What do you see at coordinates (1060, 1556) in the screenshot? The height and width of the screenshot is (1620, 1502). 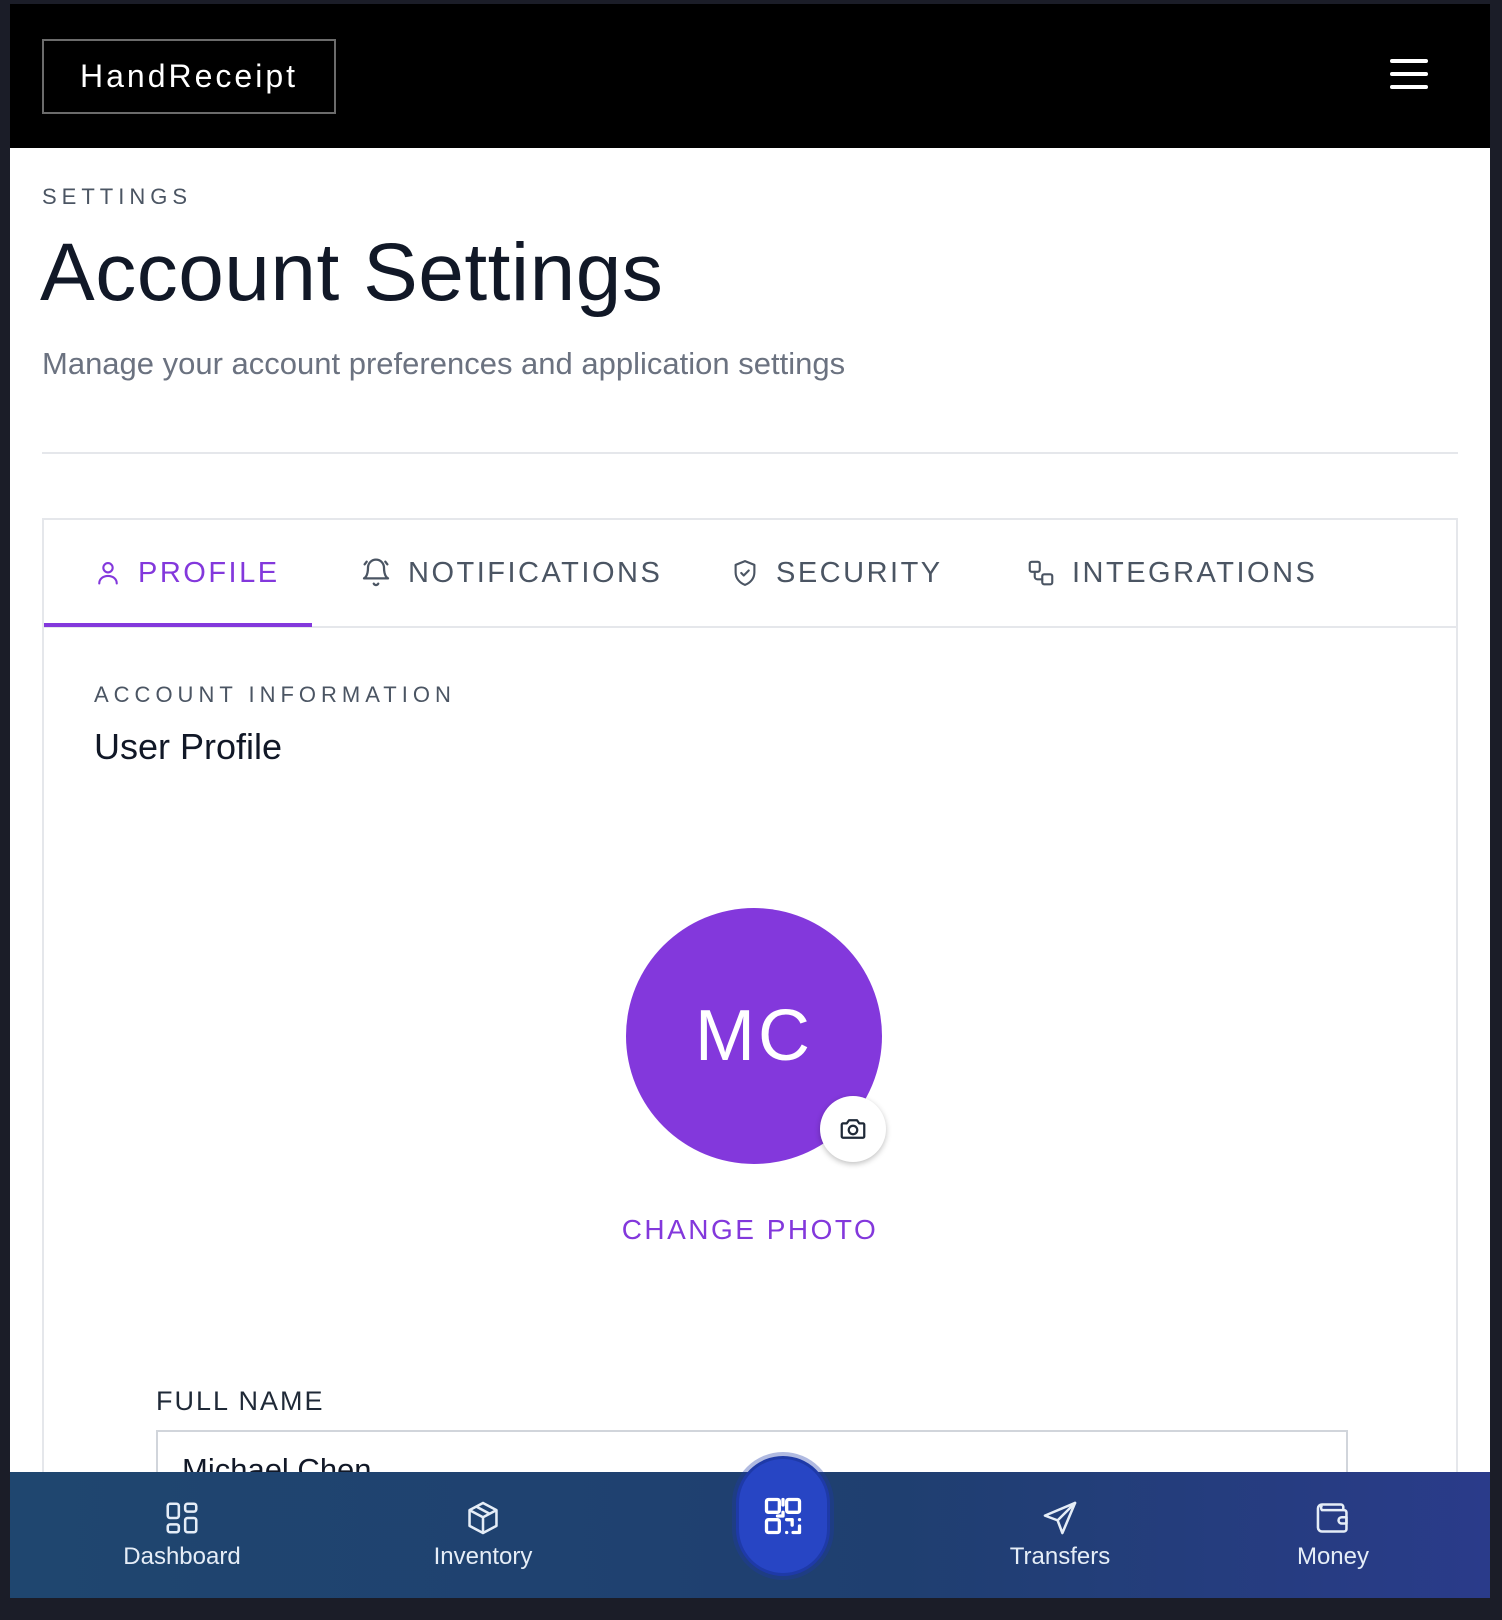 I see `nav-label: Transfers` at bounding box center [1060, 1556].